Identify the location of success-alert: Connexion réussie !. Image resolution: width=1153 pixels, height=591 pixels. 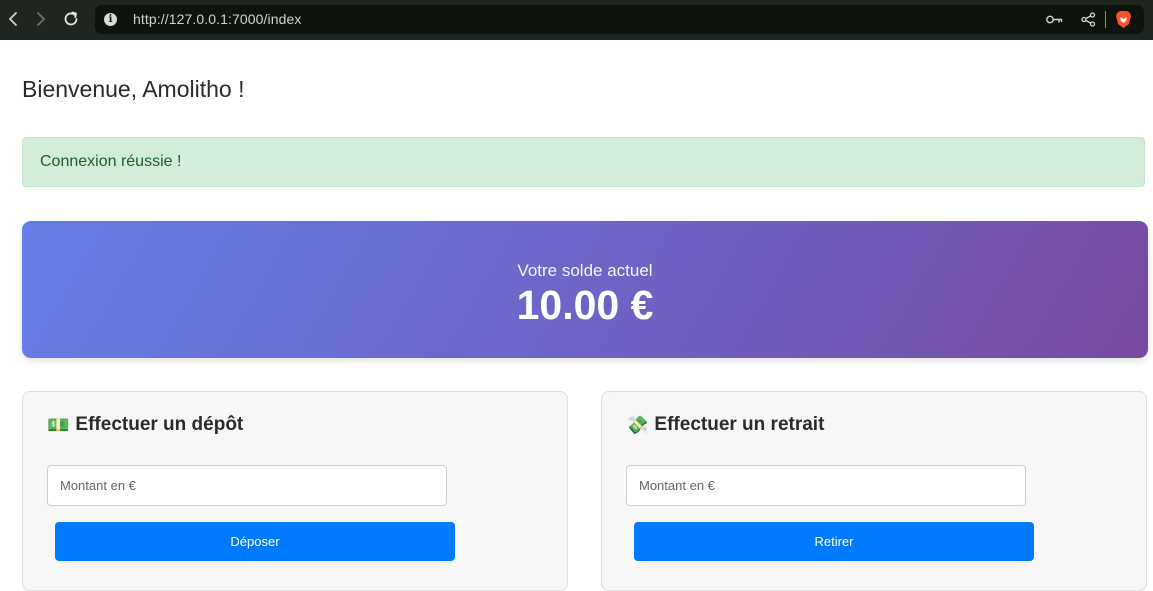
(583, 162).